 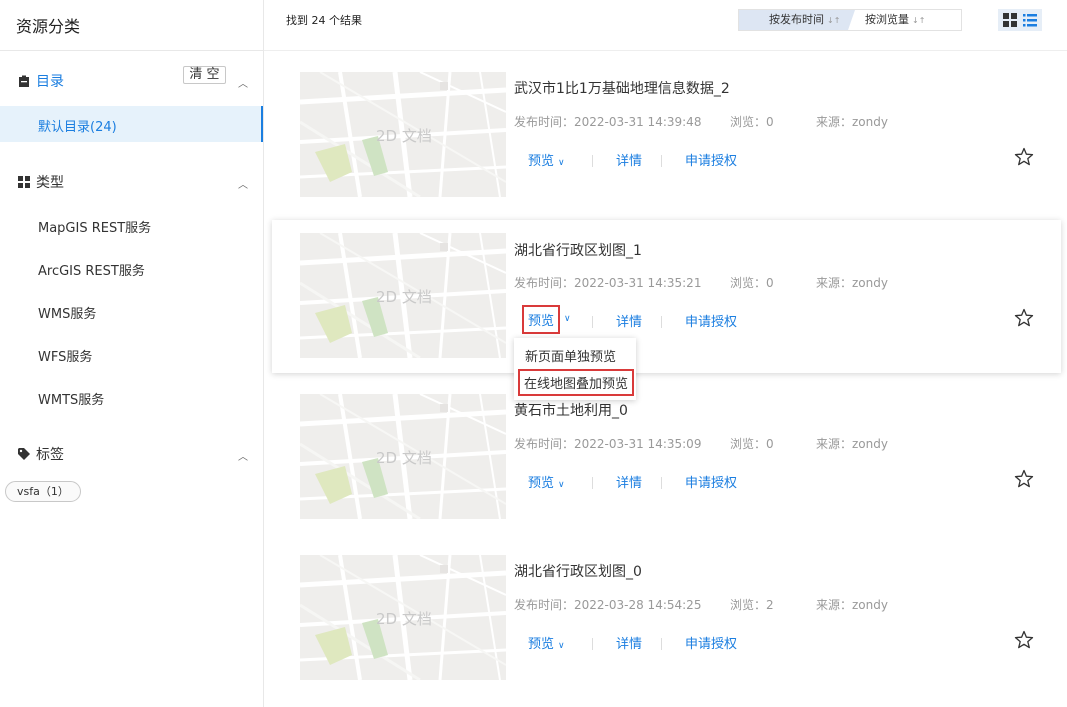 I want to click on sort-by-publish-time: 按发布时间 ↓↑, so click(x=797, y=20).